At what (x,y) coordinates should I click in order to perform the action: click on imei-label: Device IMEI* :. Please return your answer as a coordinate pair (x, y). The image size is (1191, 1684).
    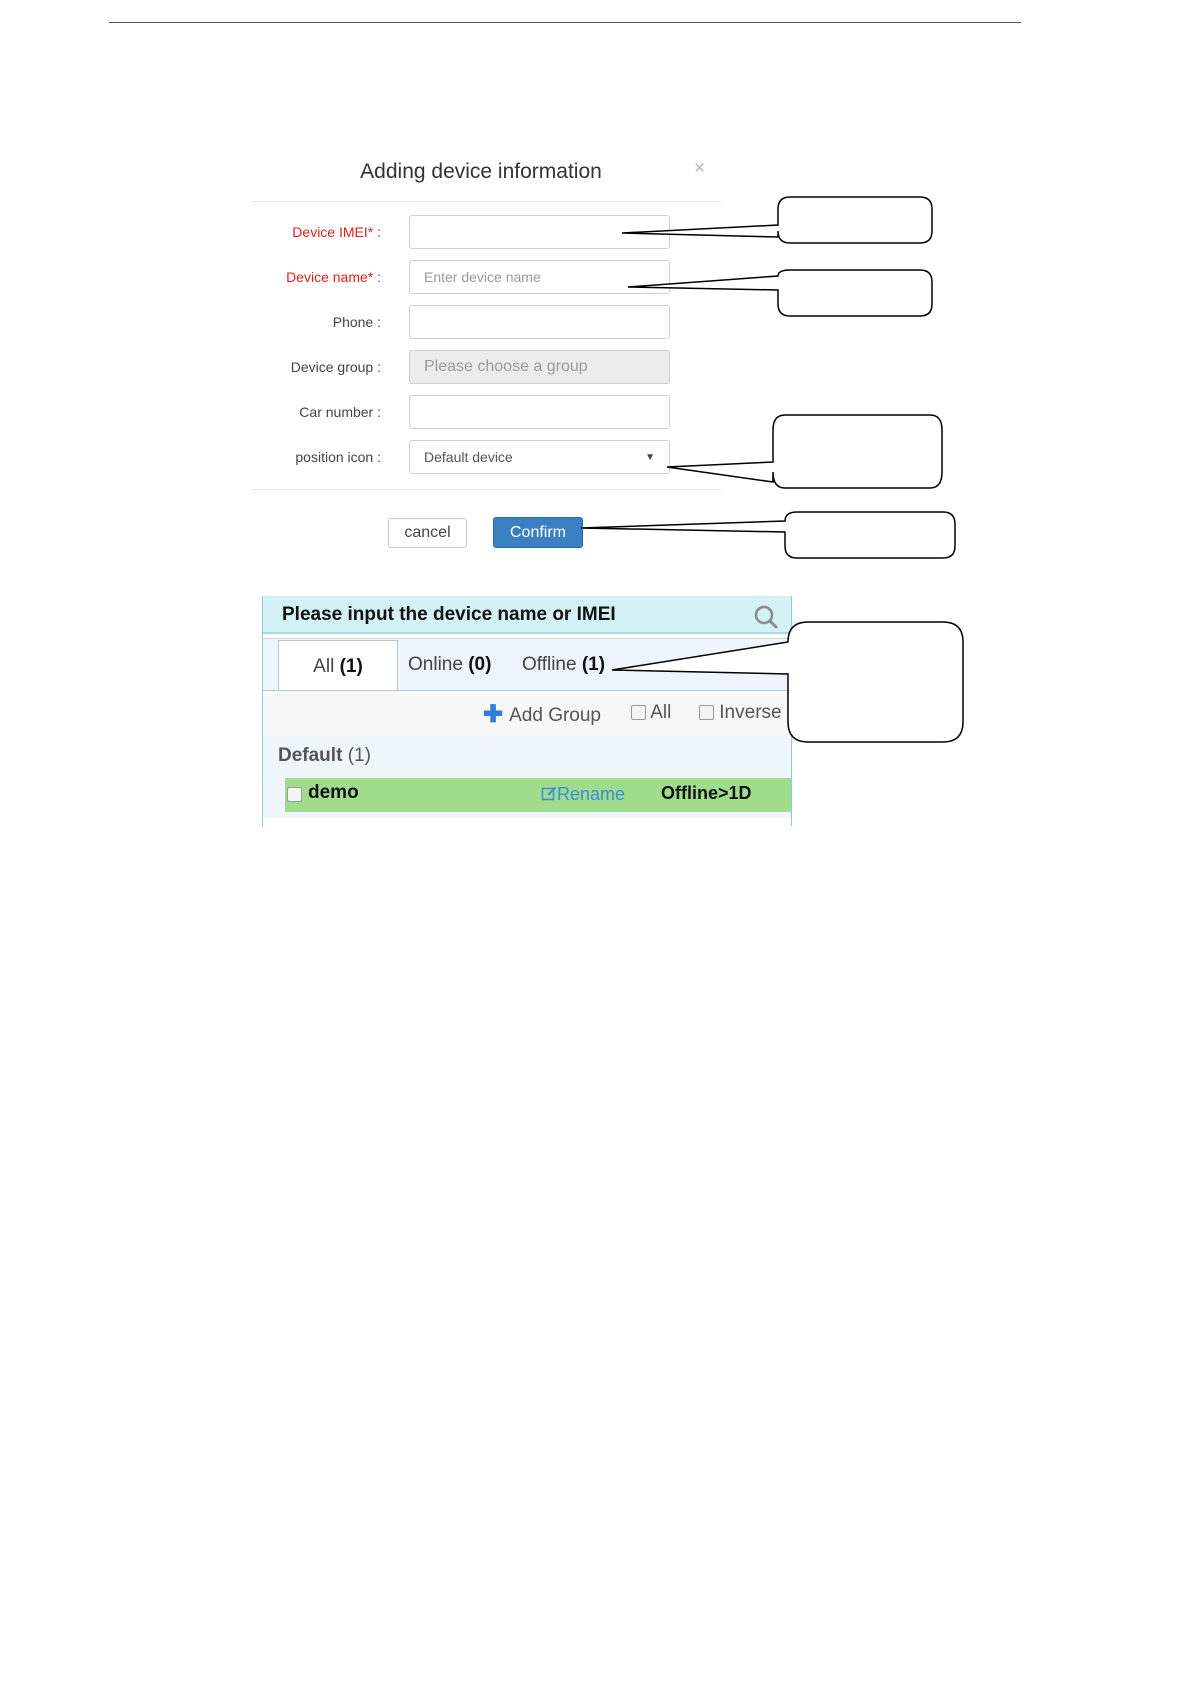
    Looking at the image, I should click on (336, 232).